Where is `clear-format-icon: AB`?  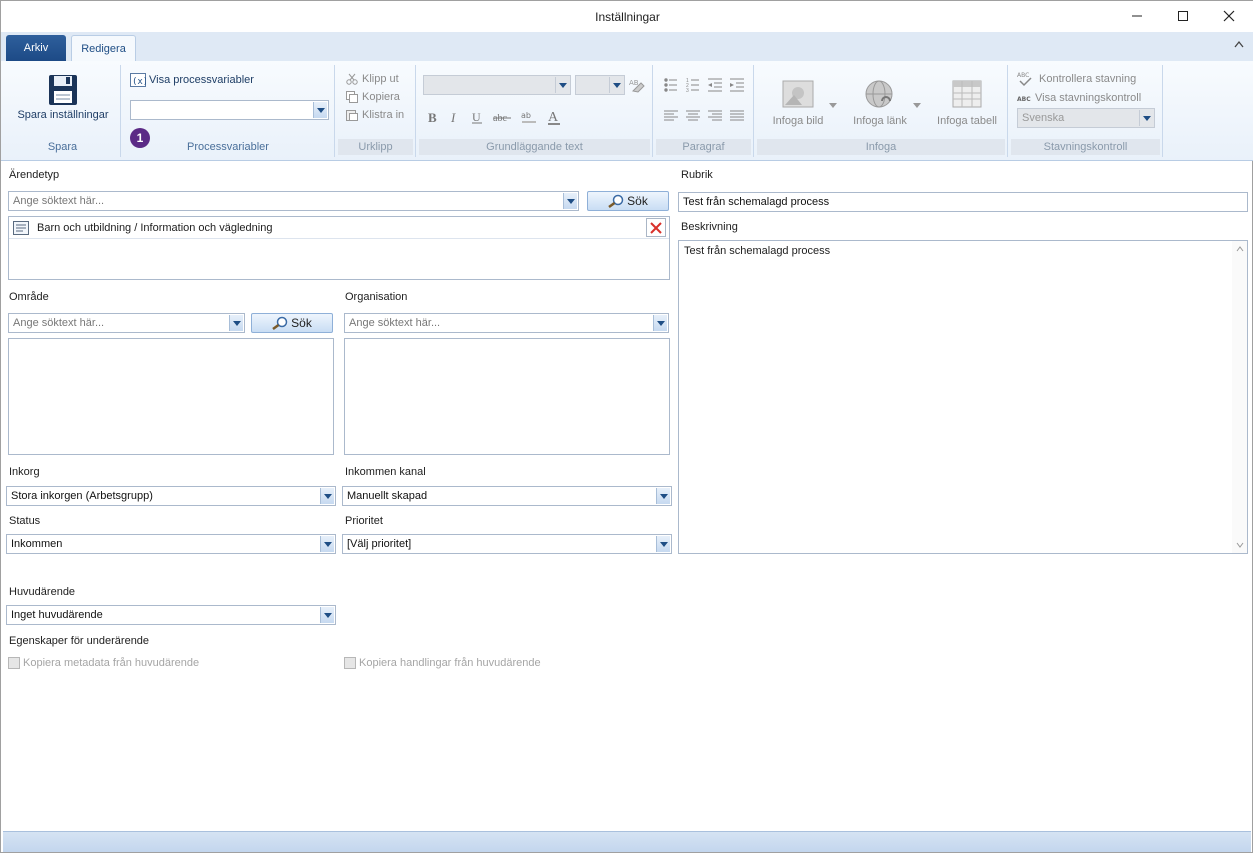
clear-format-icon: AB is located at coordinates (637, 85).